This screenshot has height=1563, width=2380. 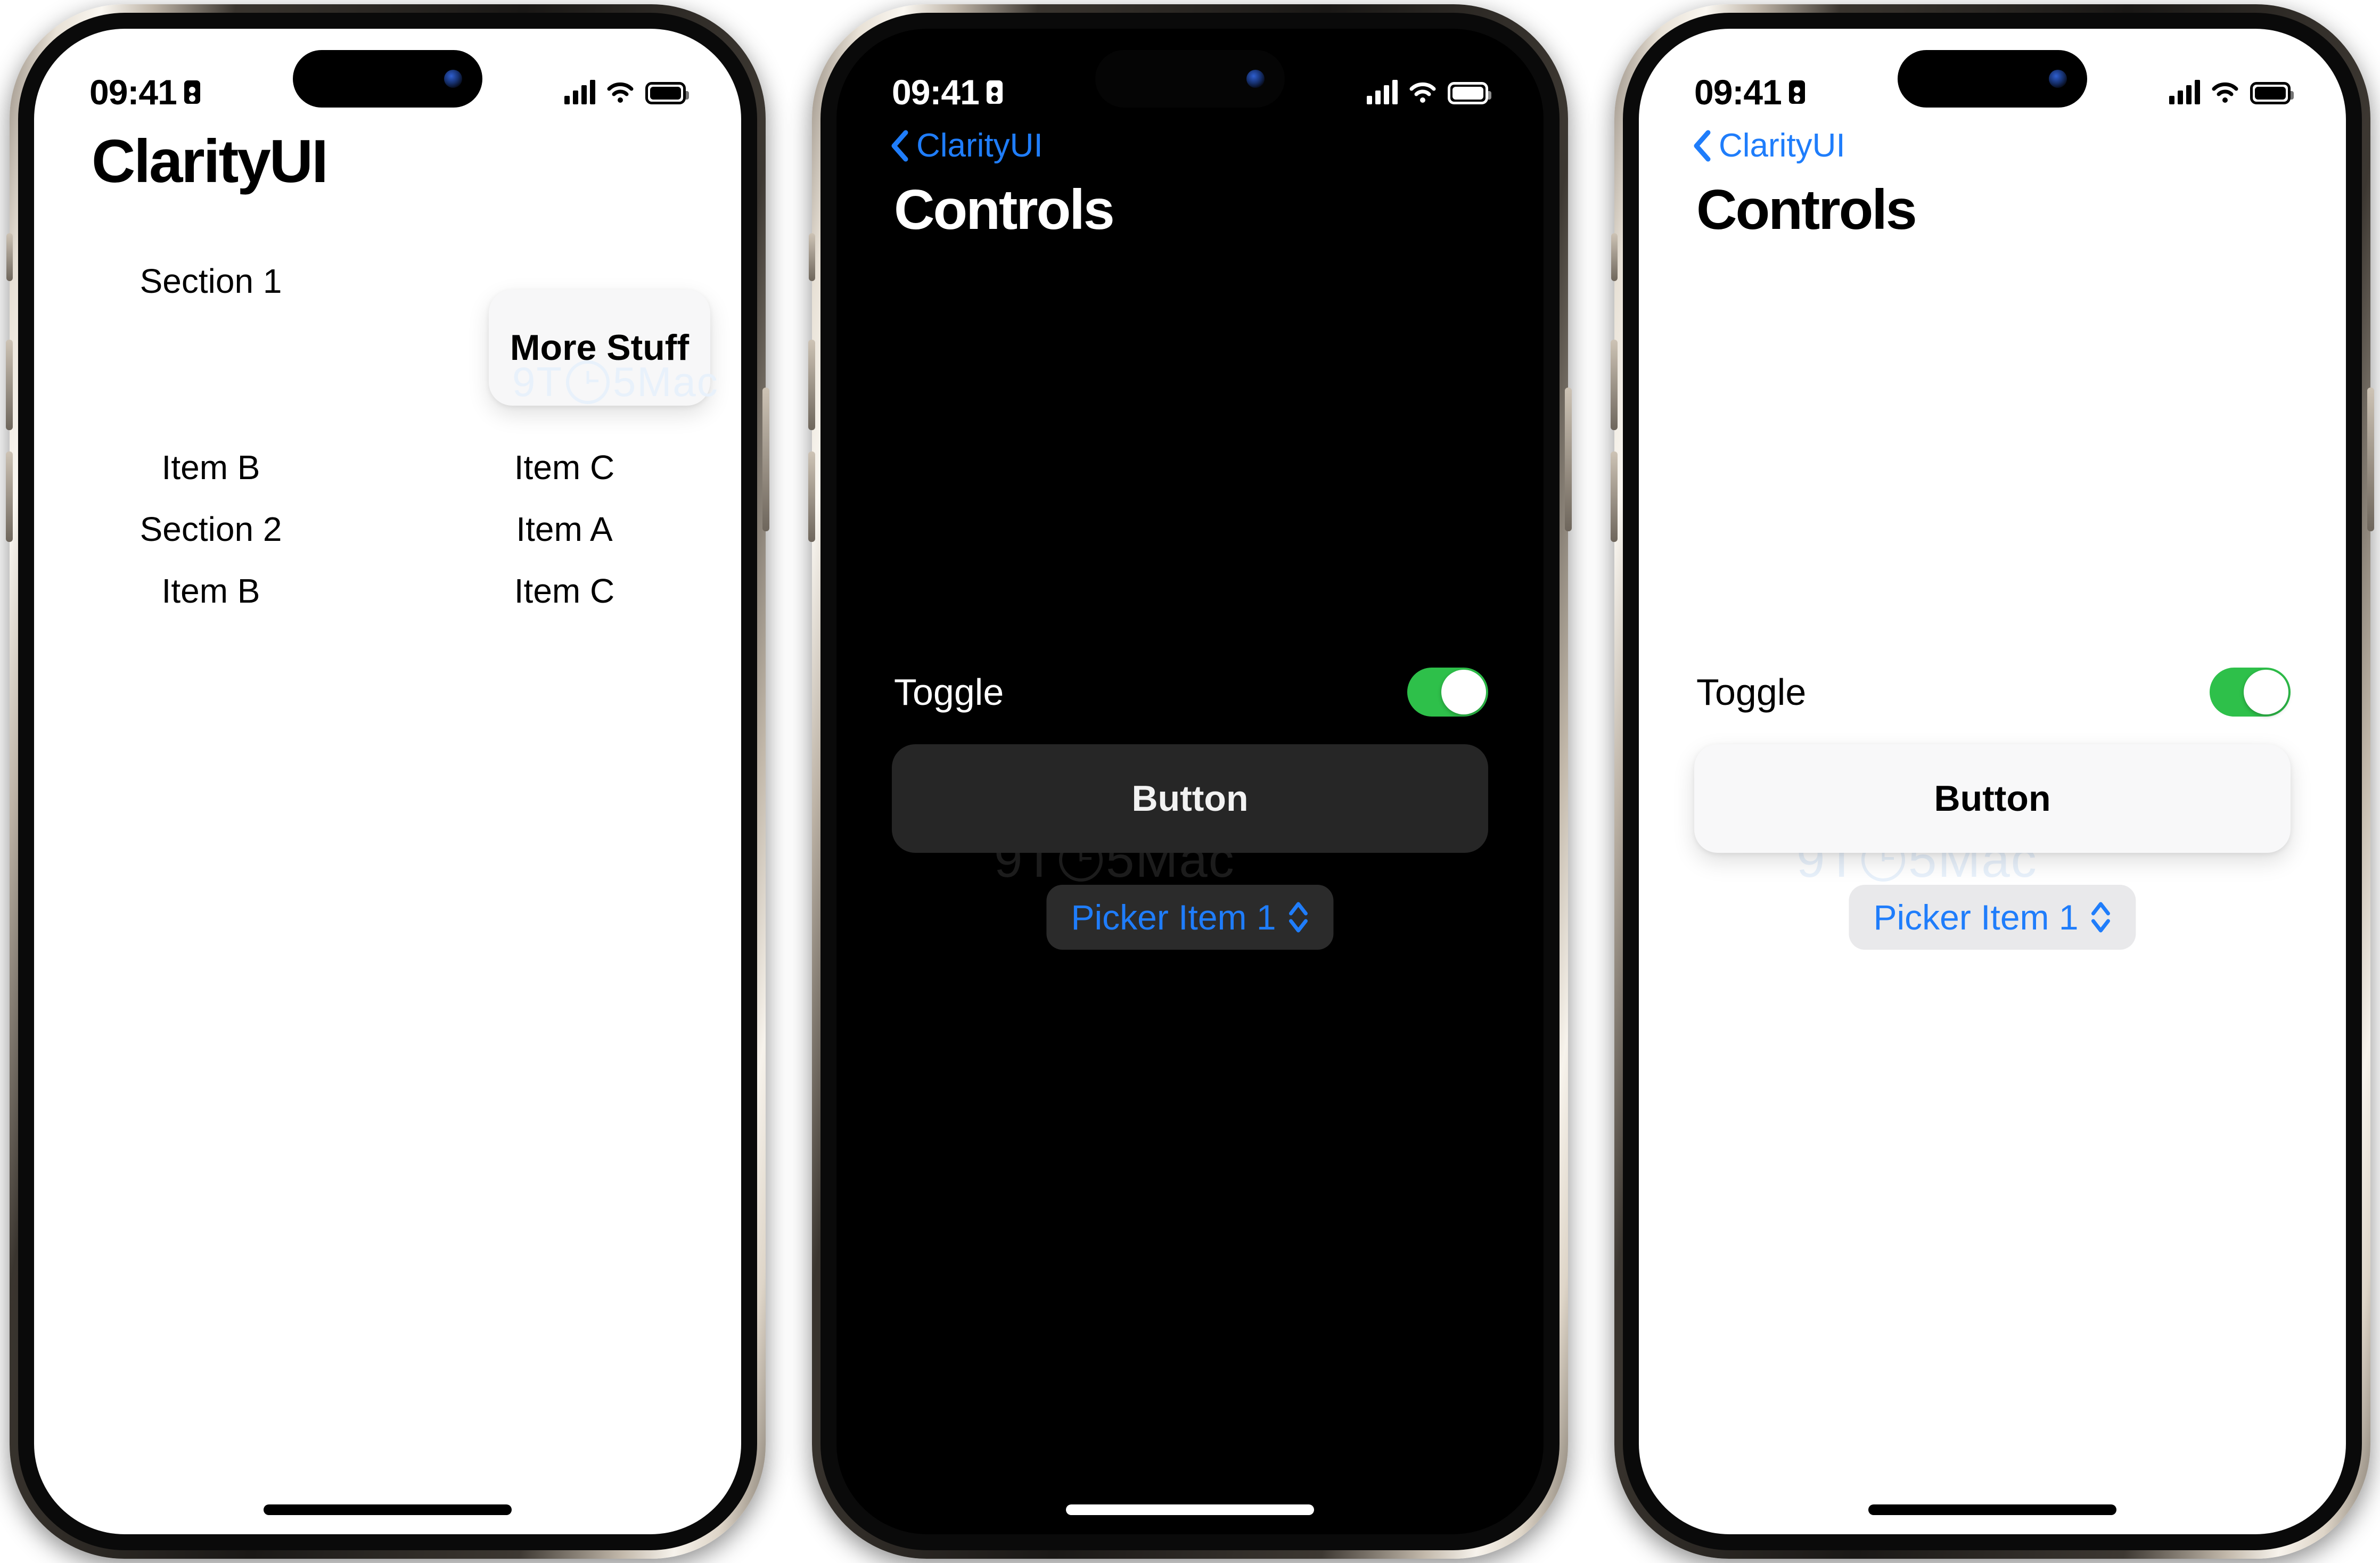 I want to click on list-cell: Item A, so click(x=564, y=529).